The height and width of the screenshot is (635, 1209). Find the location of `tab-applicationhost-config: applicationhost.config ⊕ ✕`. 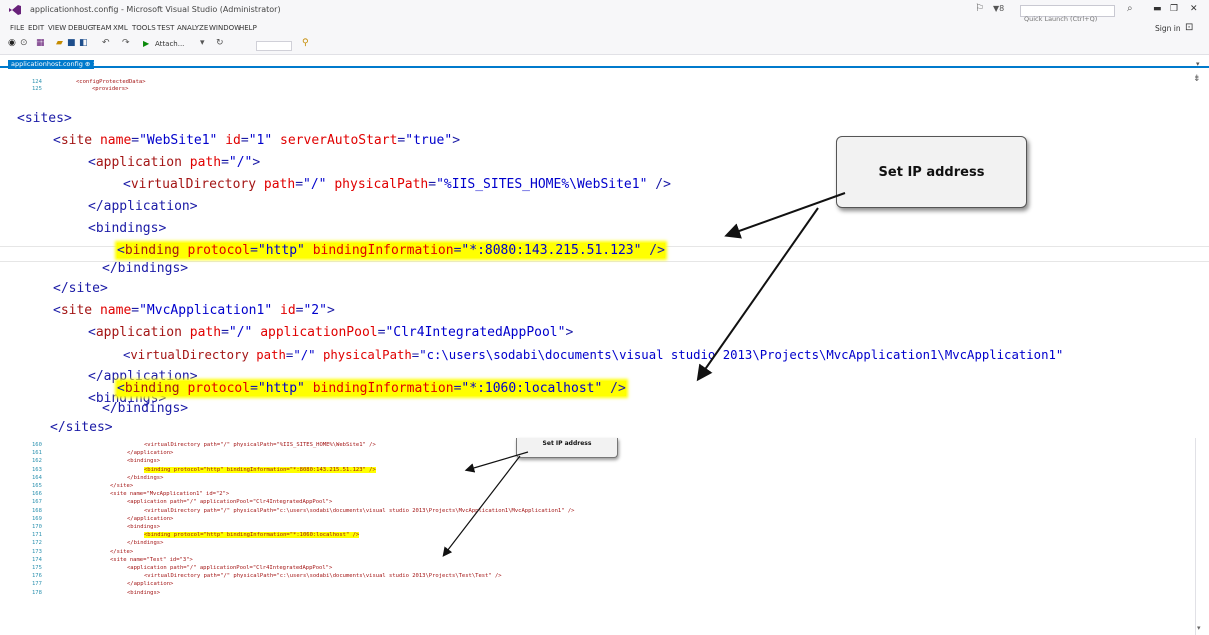

tab-applicationhost-config: applicationhost.config ⊕ ✕ is located at coordinates (53, 64).